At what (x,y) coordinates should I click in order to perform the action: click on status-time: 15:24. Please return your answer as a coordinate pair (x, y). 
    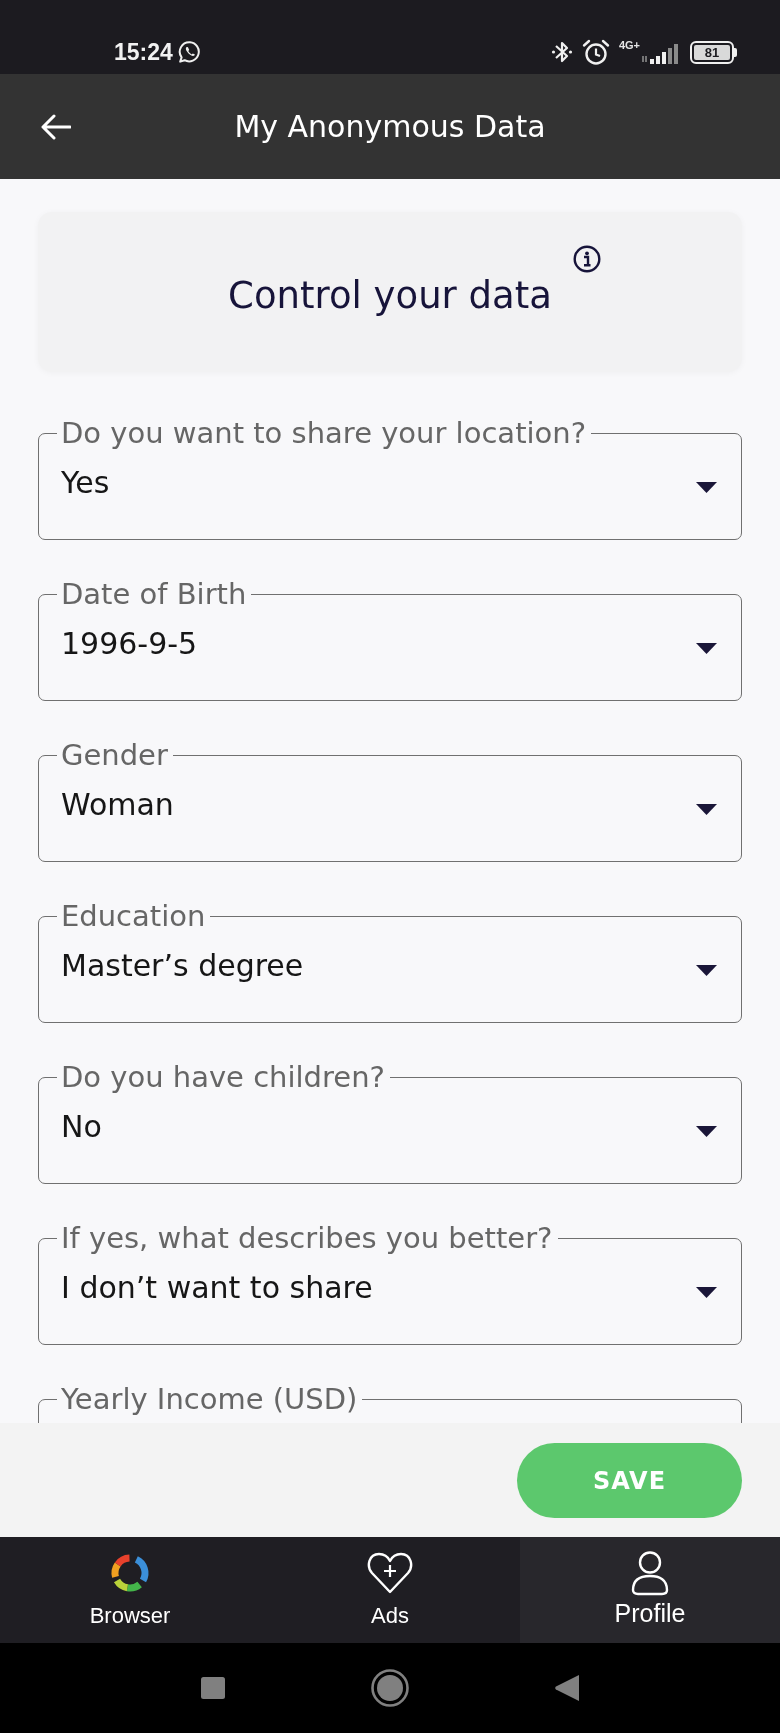
    Looking at the image, I should click on (143, 52).